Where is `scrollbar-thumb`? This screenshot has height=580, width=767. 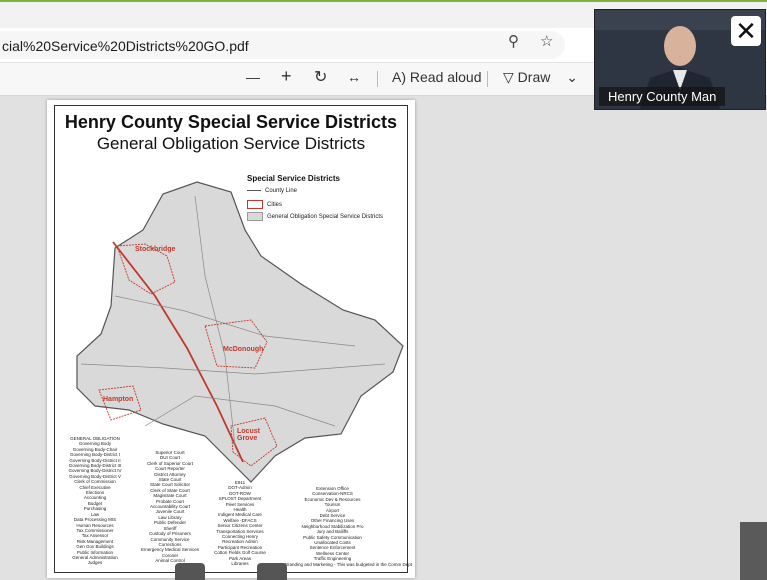
scrollbar-thumb is located at coordinates (753, 551).